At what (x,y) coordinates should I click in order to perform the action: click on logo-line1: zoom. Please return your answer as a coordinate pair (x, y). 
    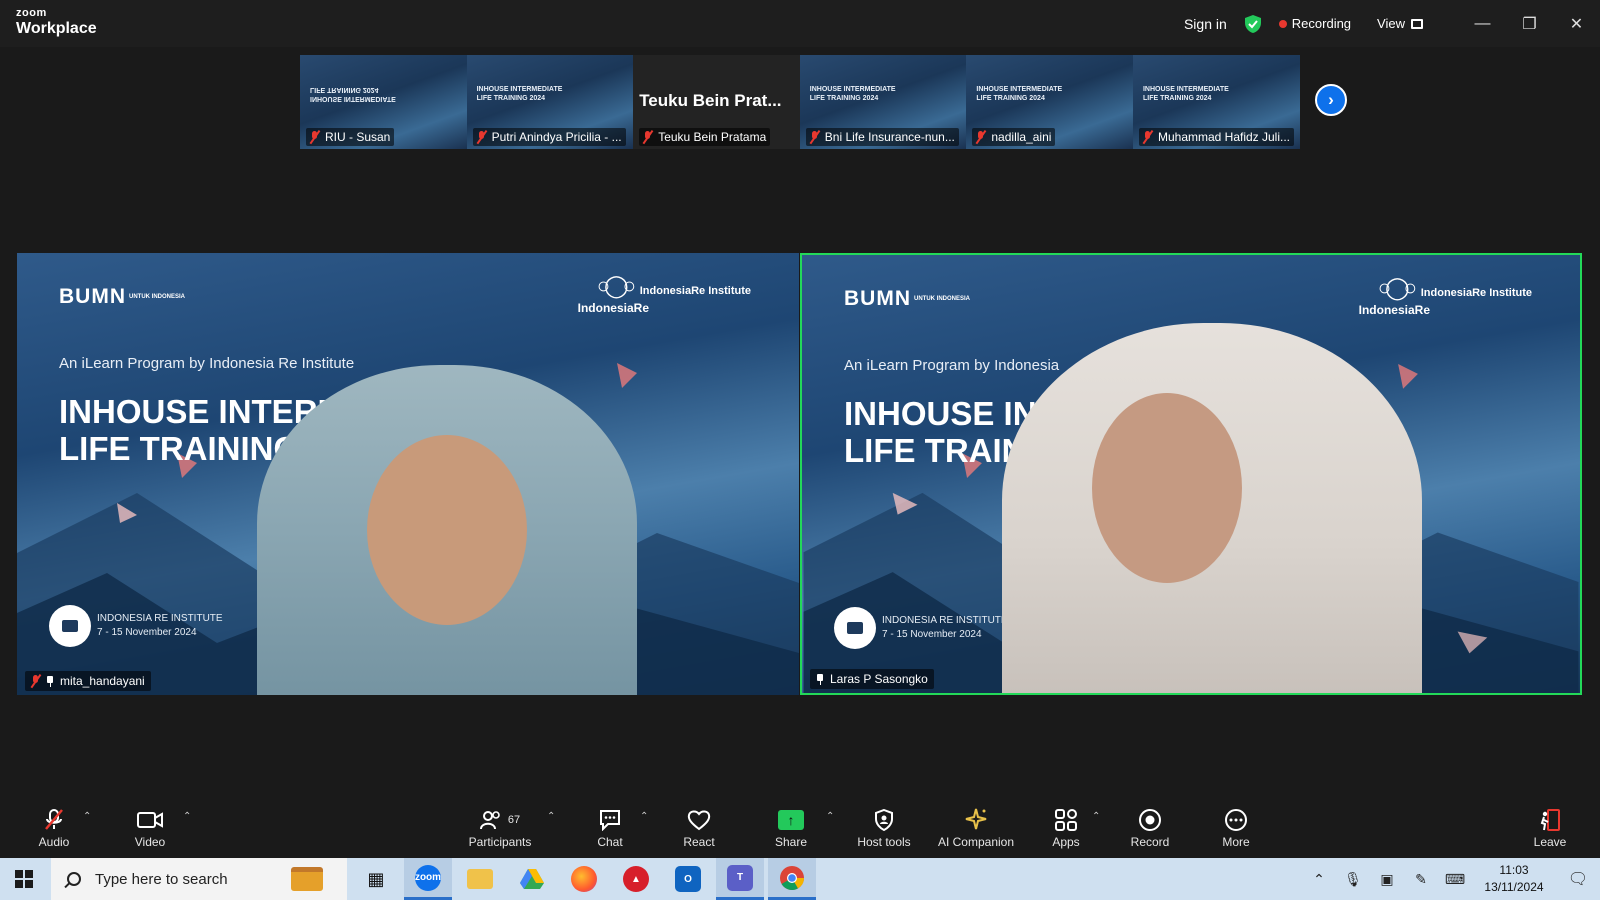
    Looking at the image, I should click on (31, 13).